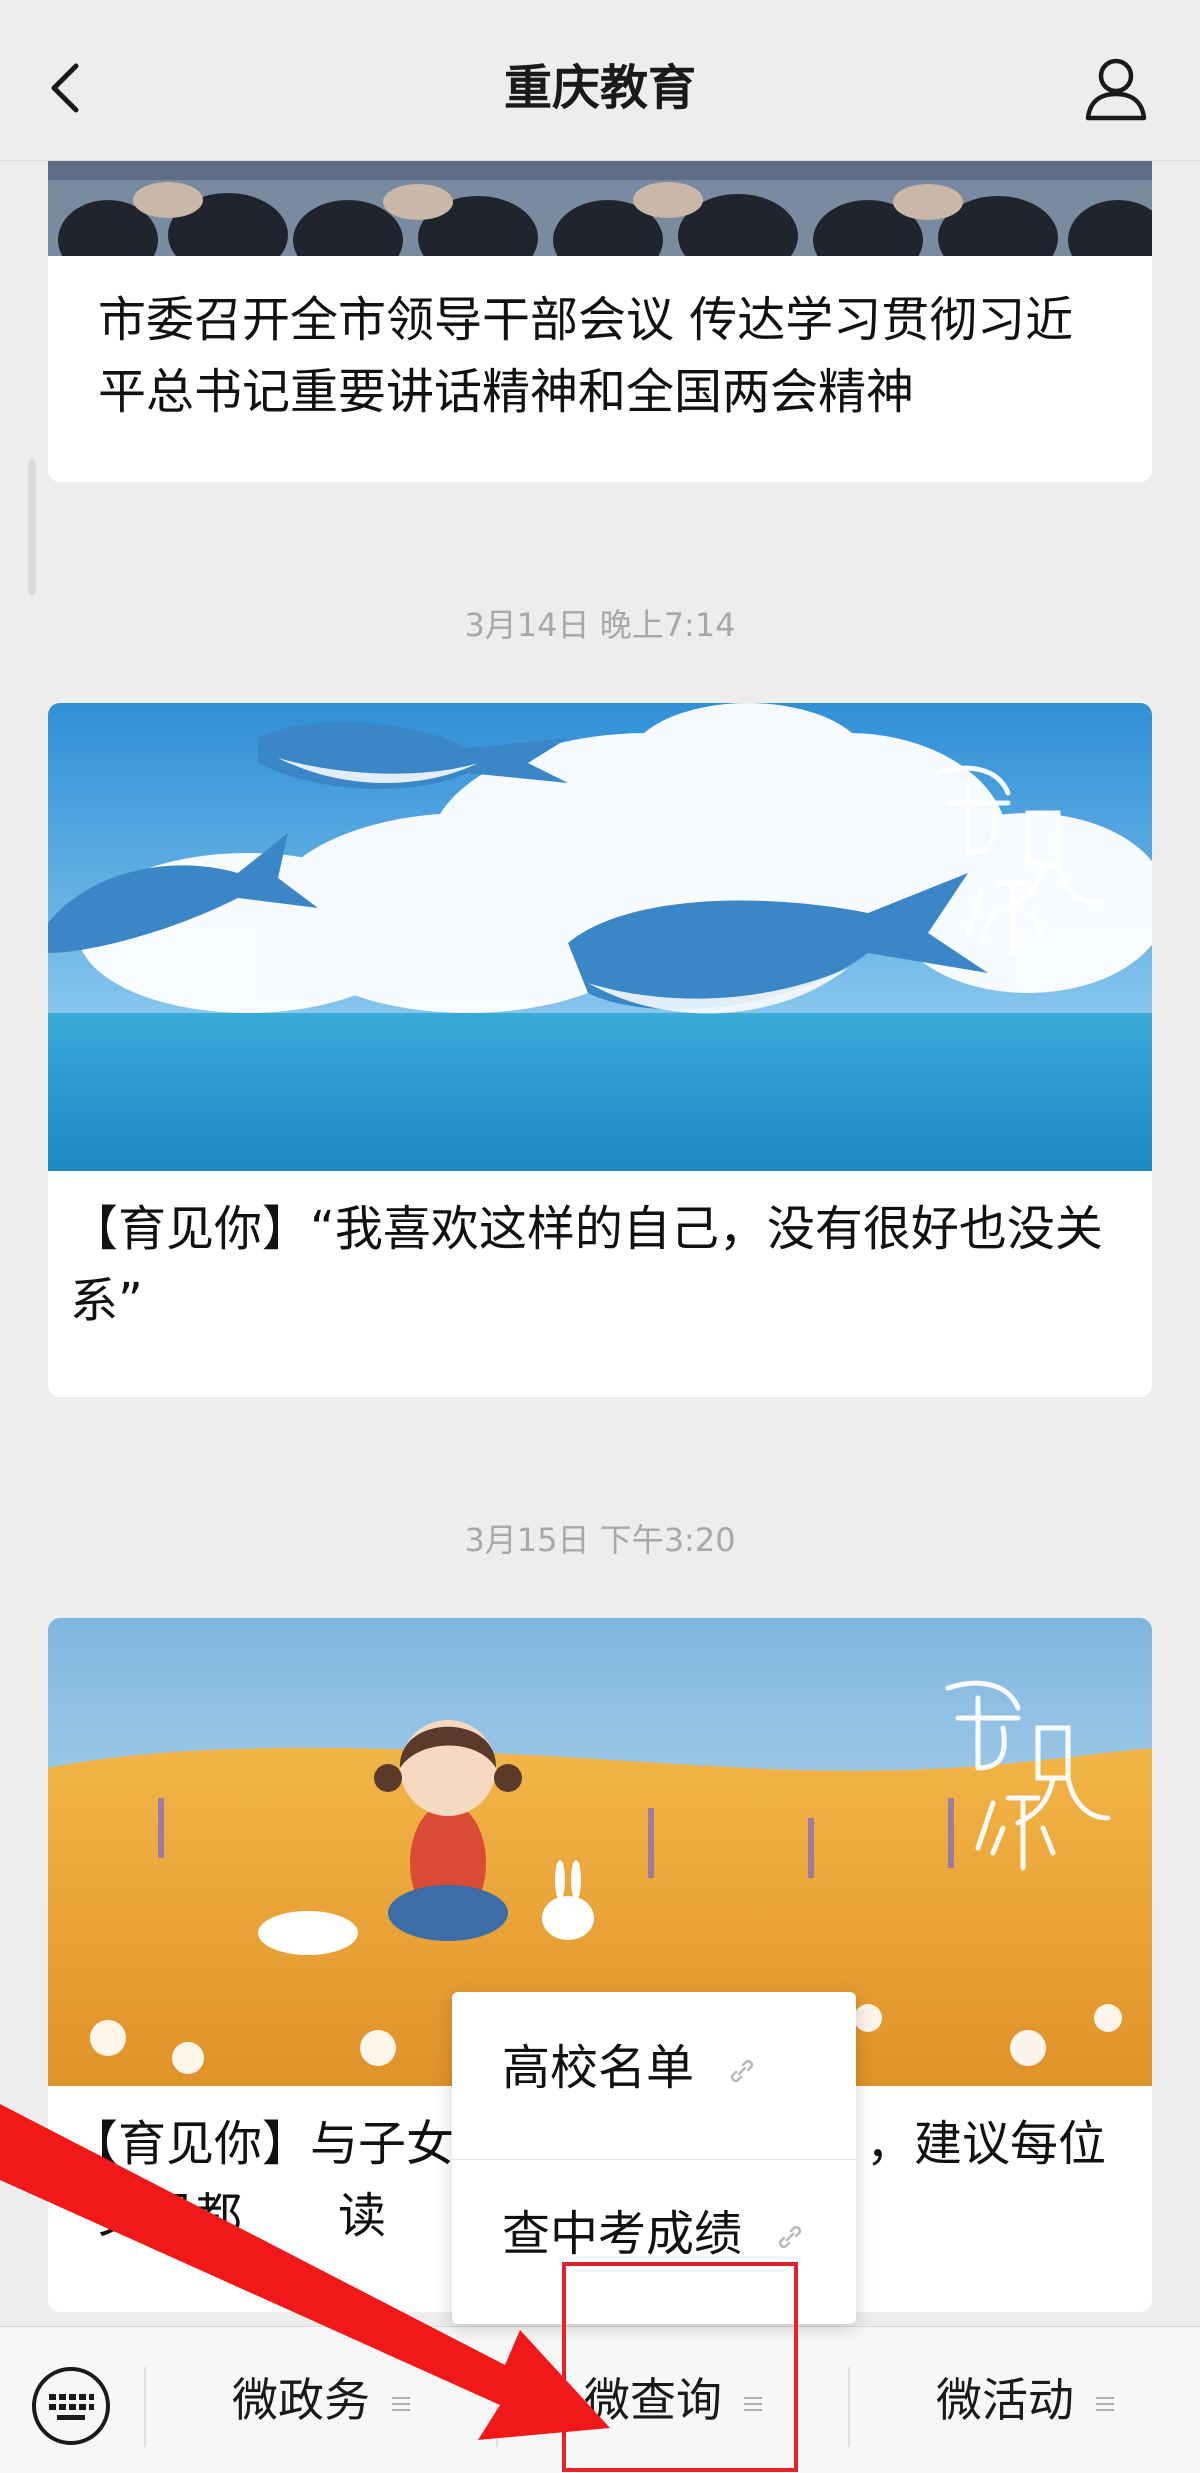 The image size is (1200, 2473). What do you see at coordinates (305, 2272) in the screenshot?
I see `red-arrow-annotation` at bounding box center [305, 2272].